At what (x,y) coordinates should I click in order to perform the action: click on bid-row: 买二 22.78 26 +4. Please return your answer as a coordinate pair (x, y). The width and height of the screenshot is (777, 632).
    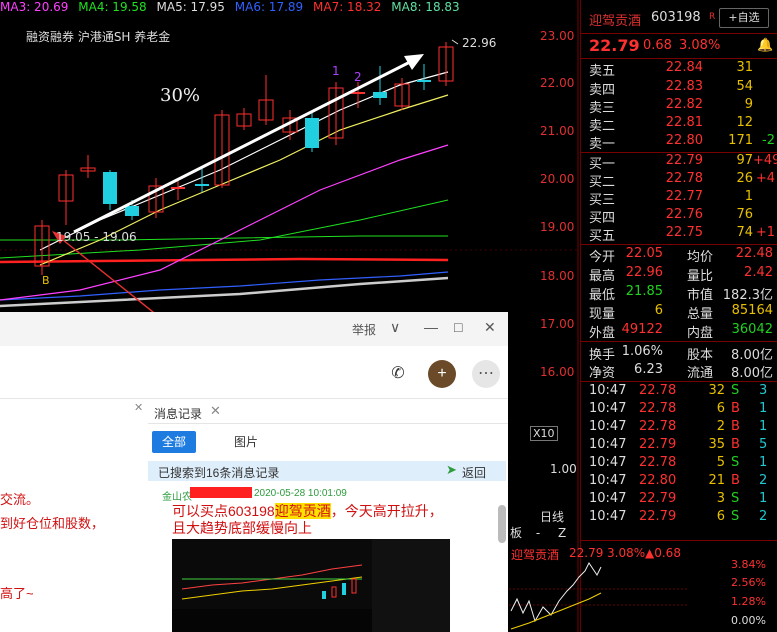
    Looking at the image, I should click on (682, 180).